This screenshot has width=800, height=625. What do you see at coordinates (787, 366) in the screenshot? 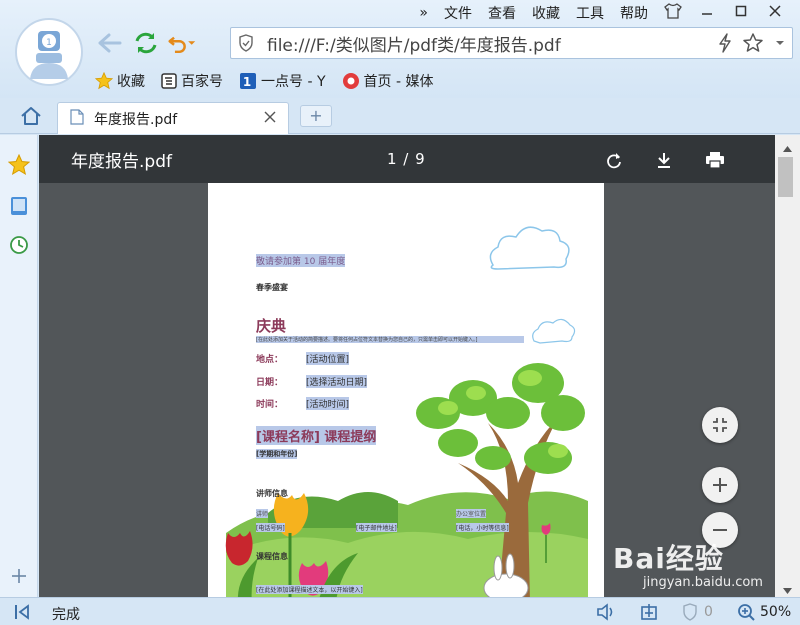
I see `vertical-scrollbar` at bounding box center [787, 366].